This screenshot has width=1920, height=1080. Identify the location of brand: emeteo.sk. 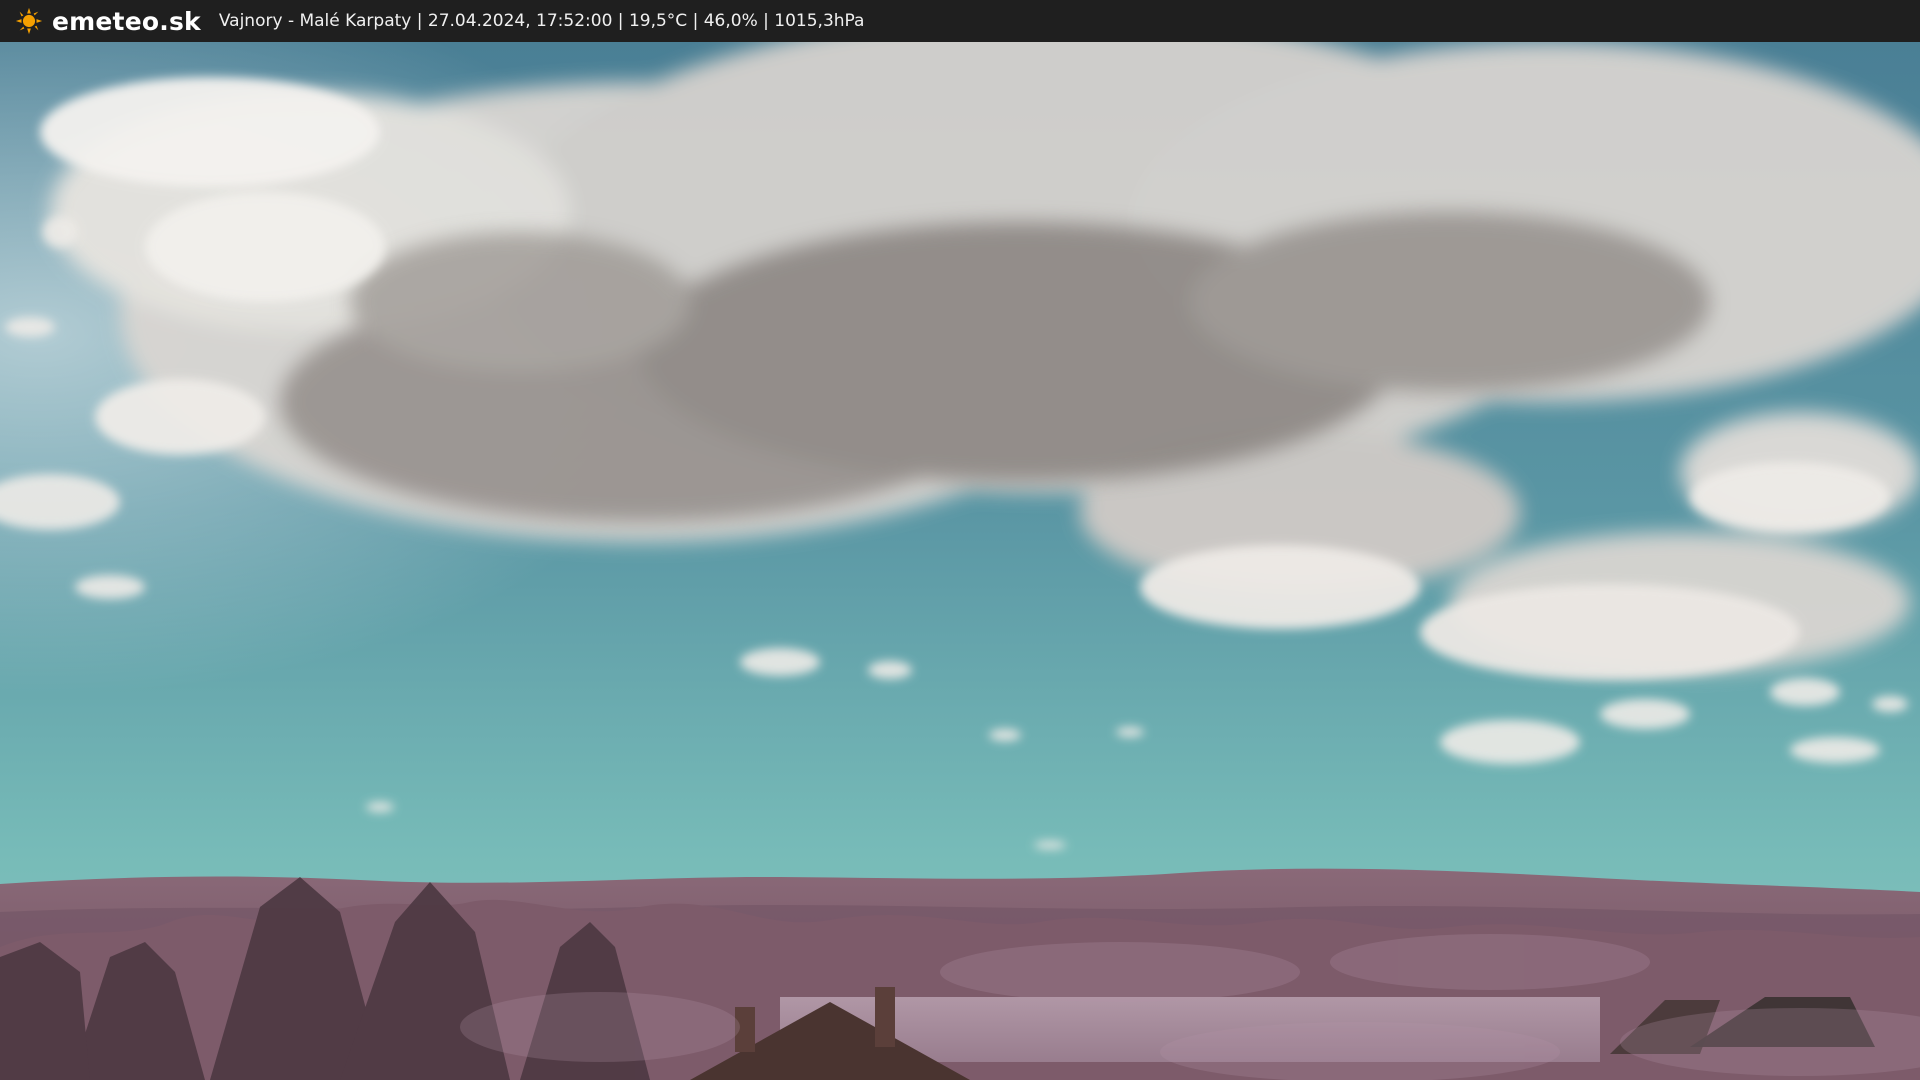
(107, 21).